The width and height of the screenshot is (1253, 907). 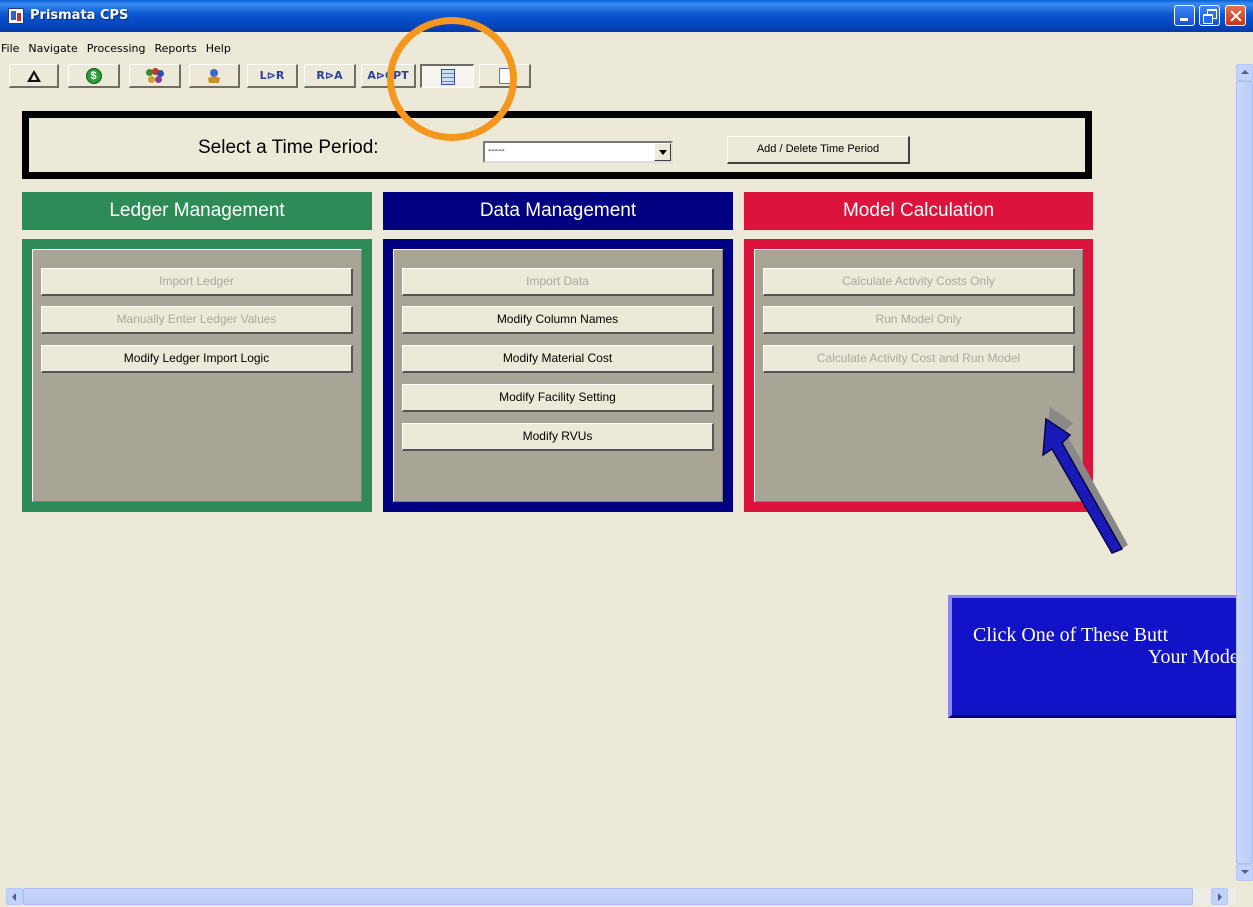 I want to click on vertical-scrollbar, so click(x=1244, y=472).